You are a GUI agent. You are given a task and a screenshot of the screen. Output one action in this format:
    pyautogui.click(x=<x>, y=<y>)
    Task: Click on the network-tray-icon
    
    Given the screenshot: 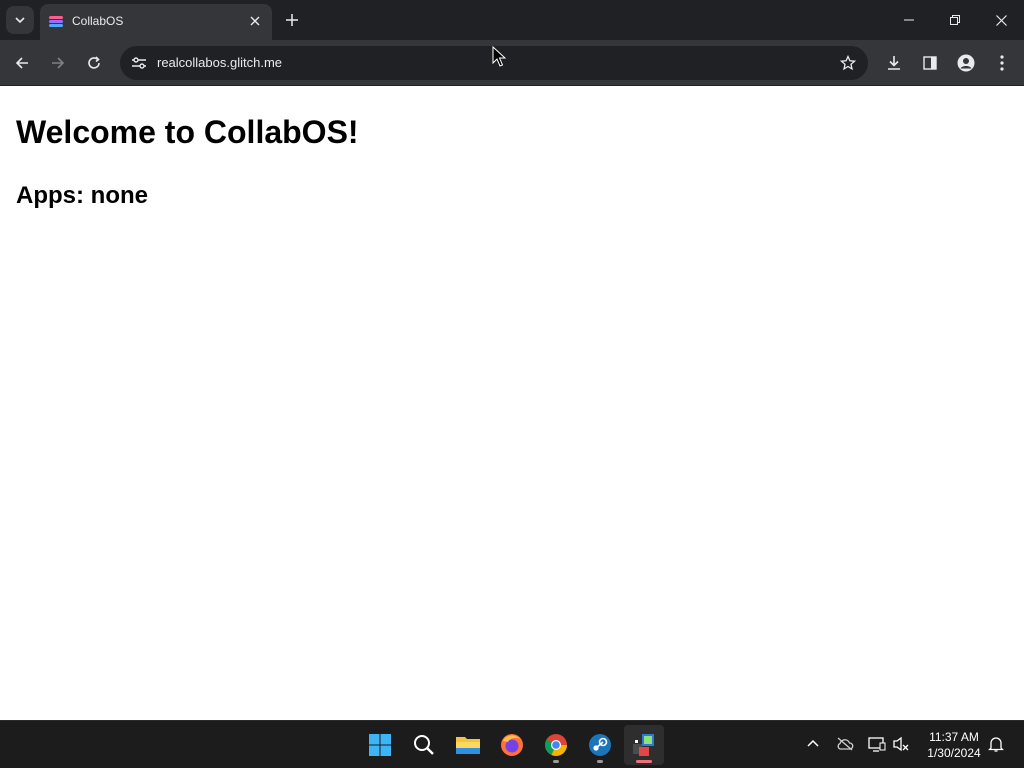 What is the action you would take?
    pyautogui.click(x=877, y=744)
    